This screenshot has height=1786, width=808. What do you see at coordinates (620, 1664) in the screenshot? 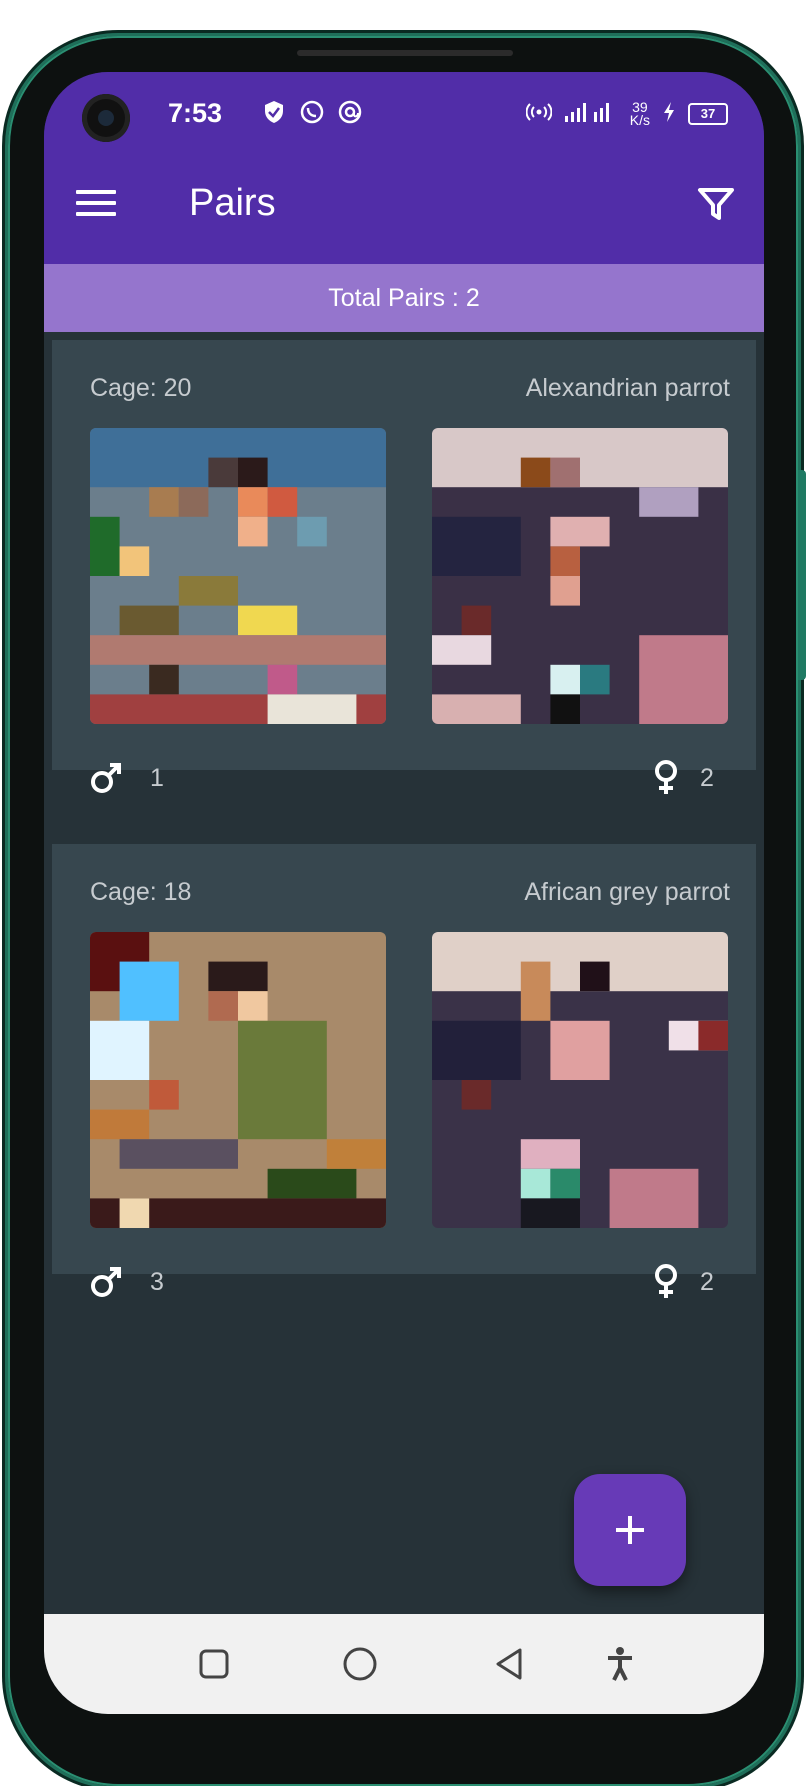
I see `accessibility-icon` at bounding box center [620, 1664].